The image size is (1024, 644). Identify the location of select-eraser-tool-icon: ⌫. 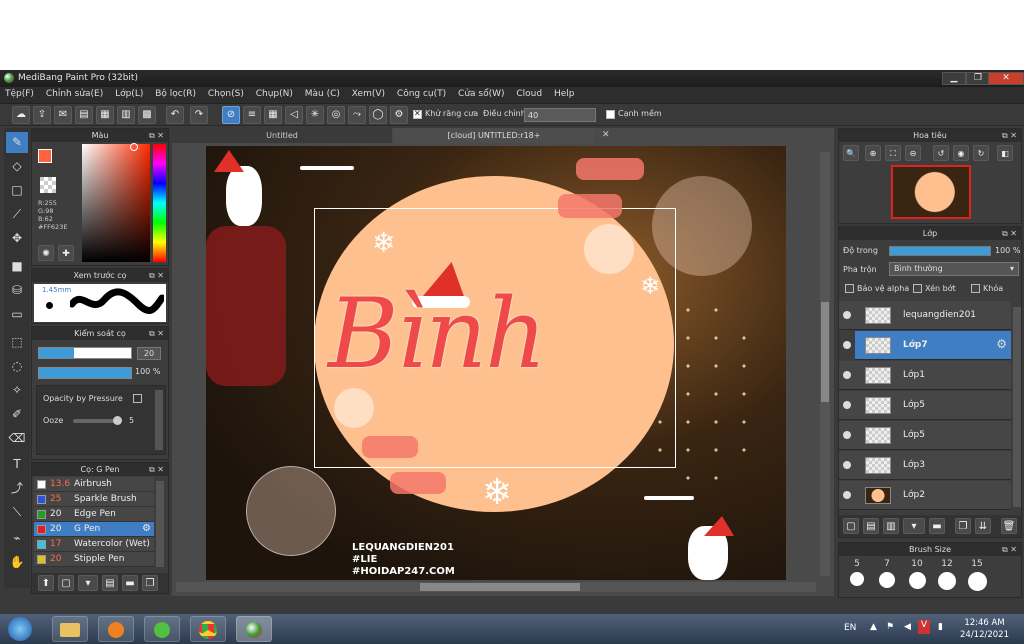
(17, 438).